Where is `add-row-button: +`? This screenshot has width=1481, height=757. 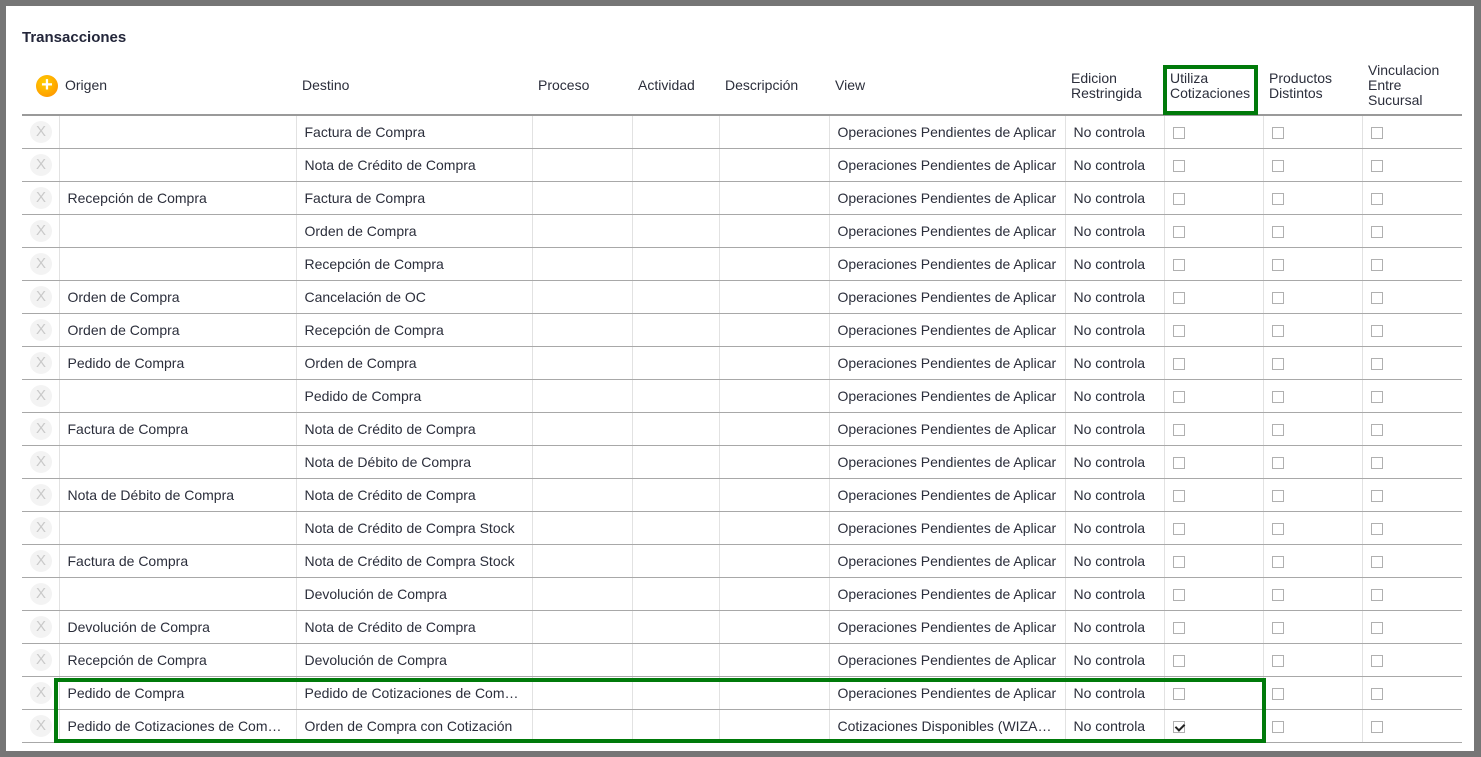 add-row-button: + is located at coordinates (47, 85).